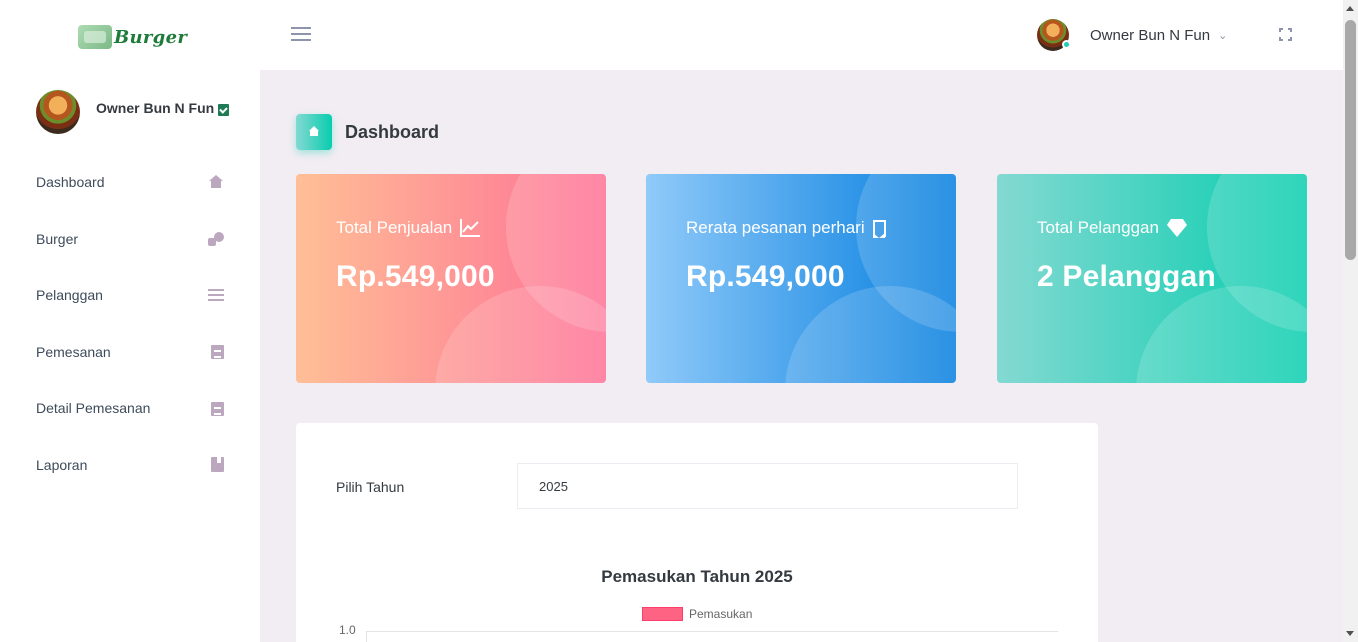 This screenshot has width=1358, height=642. What do you see at coordinates (1066, 44) in the screenshot?
I see `online-status-dot` at bounding box center [1066, 44].